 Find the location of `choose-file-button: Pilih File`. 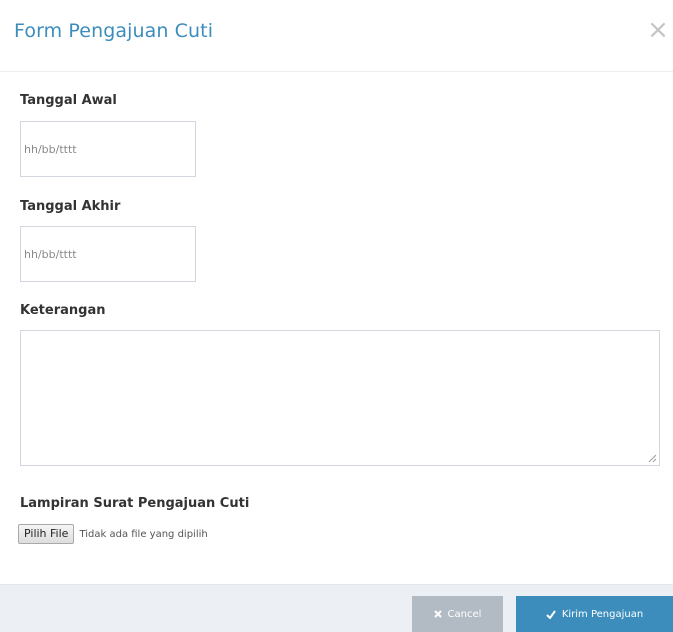

choose-file-button: Pilih File is located at coordinates (46, 534).